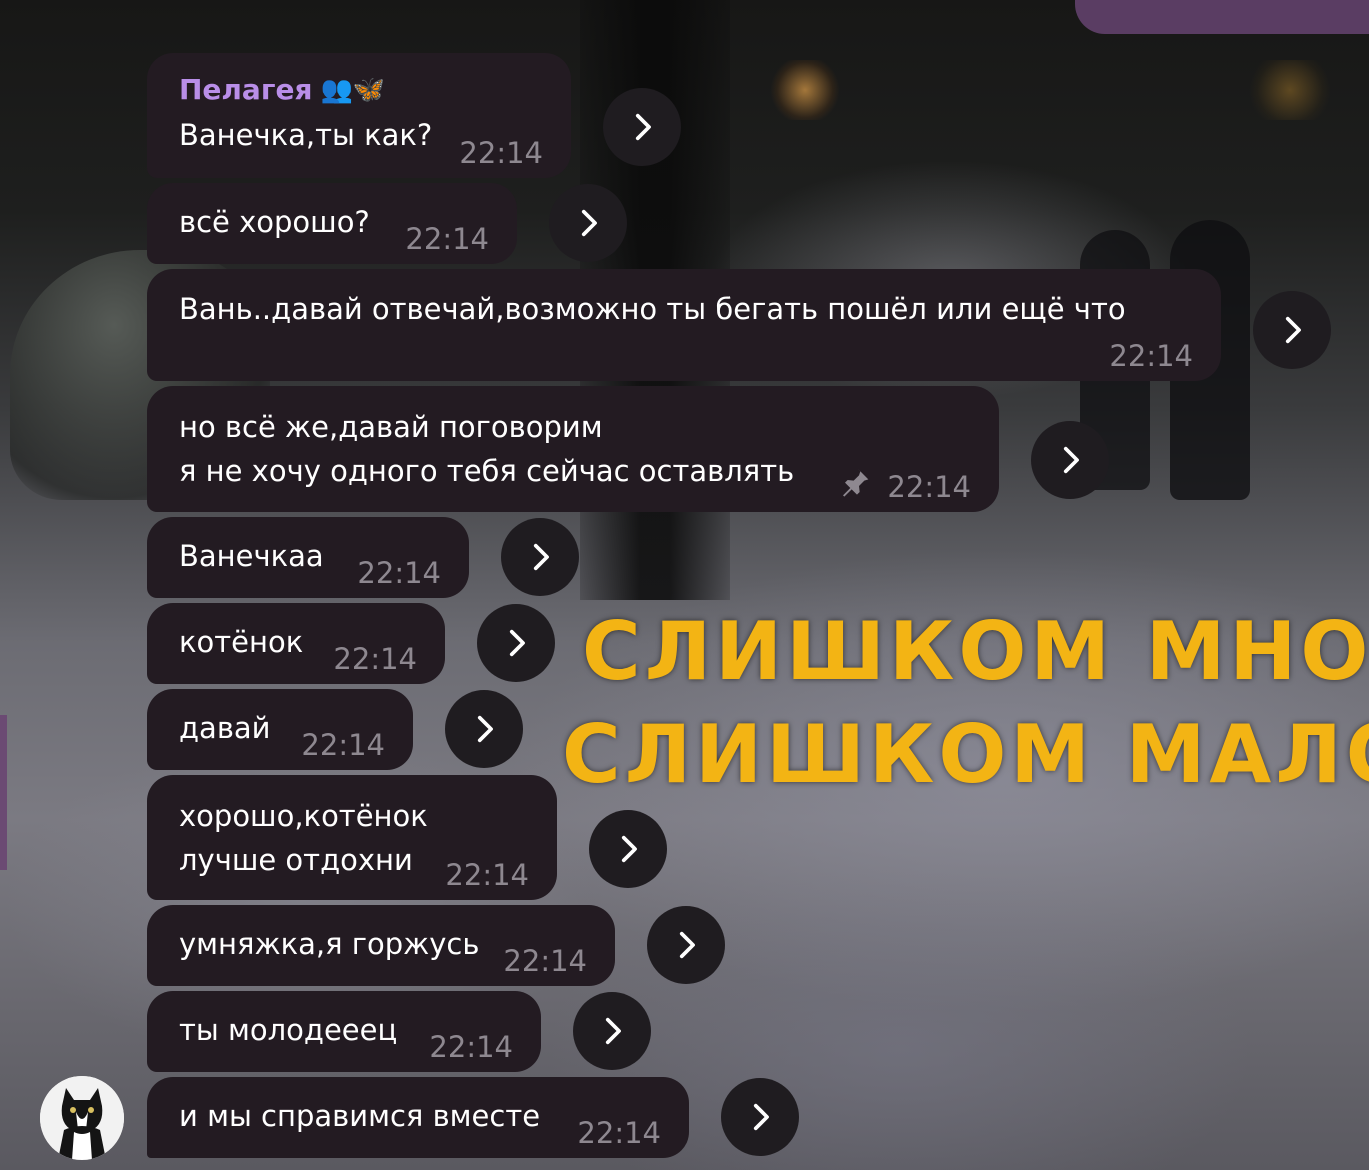 The width and height of the screenshot is (1369, 1170). What do you see at coordinates (329, 944) in the screenshot?
I see `message-text: умняжка,я горжусь` at bounding box center [329, 944].